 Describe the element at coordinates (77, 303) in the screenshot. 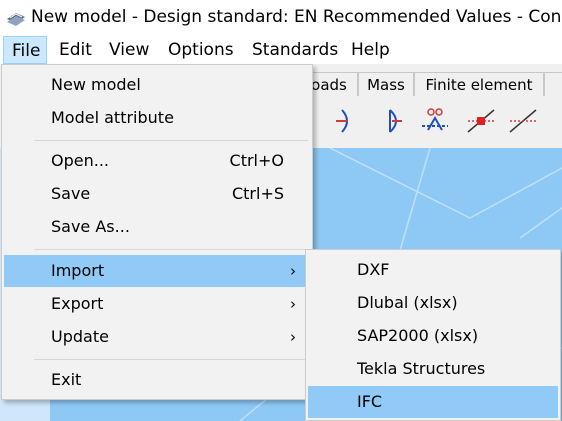

I see `menu-item-label: Export` at that location.